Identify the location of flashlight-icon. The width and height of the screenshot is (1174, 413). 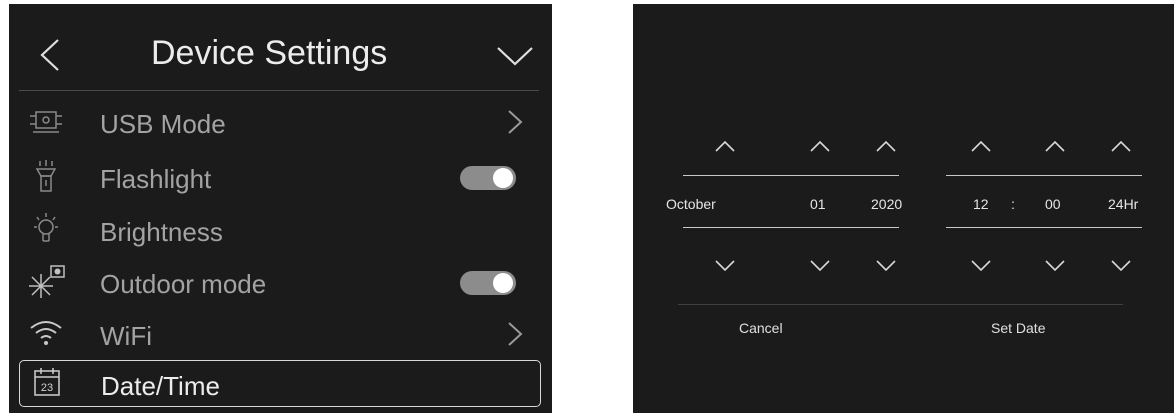
(46, 176).